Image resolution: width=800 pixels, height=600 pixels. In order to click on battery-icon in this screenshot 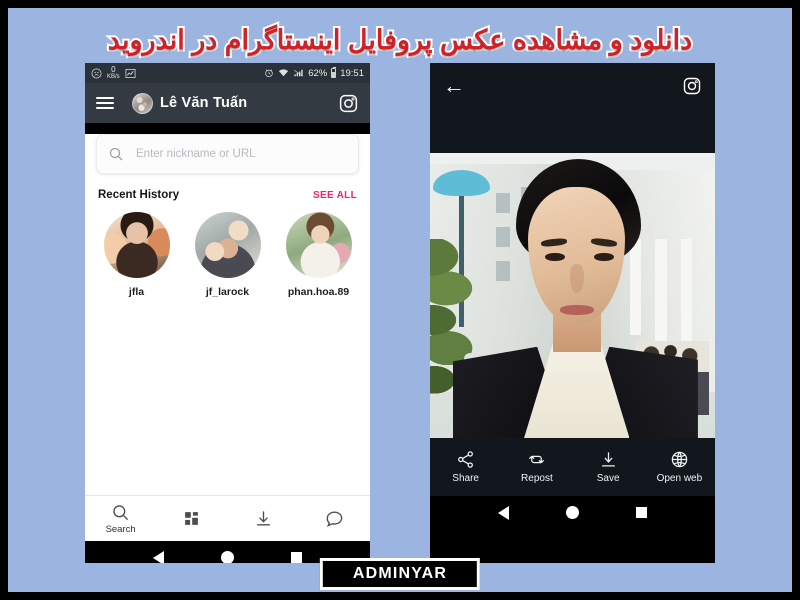, I will do `click(334, 72)`.